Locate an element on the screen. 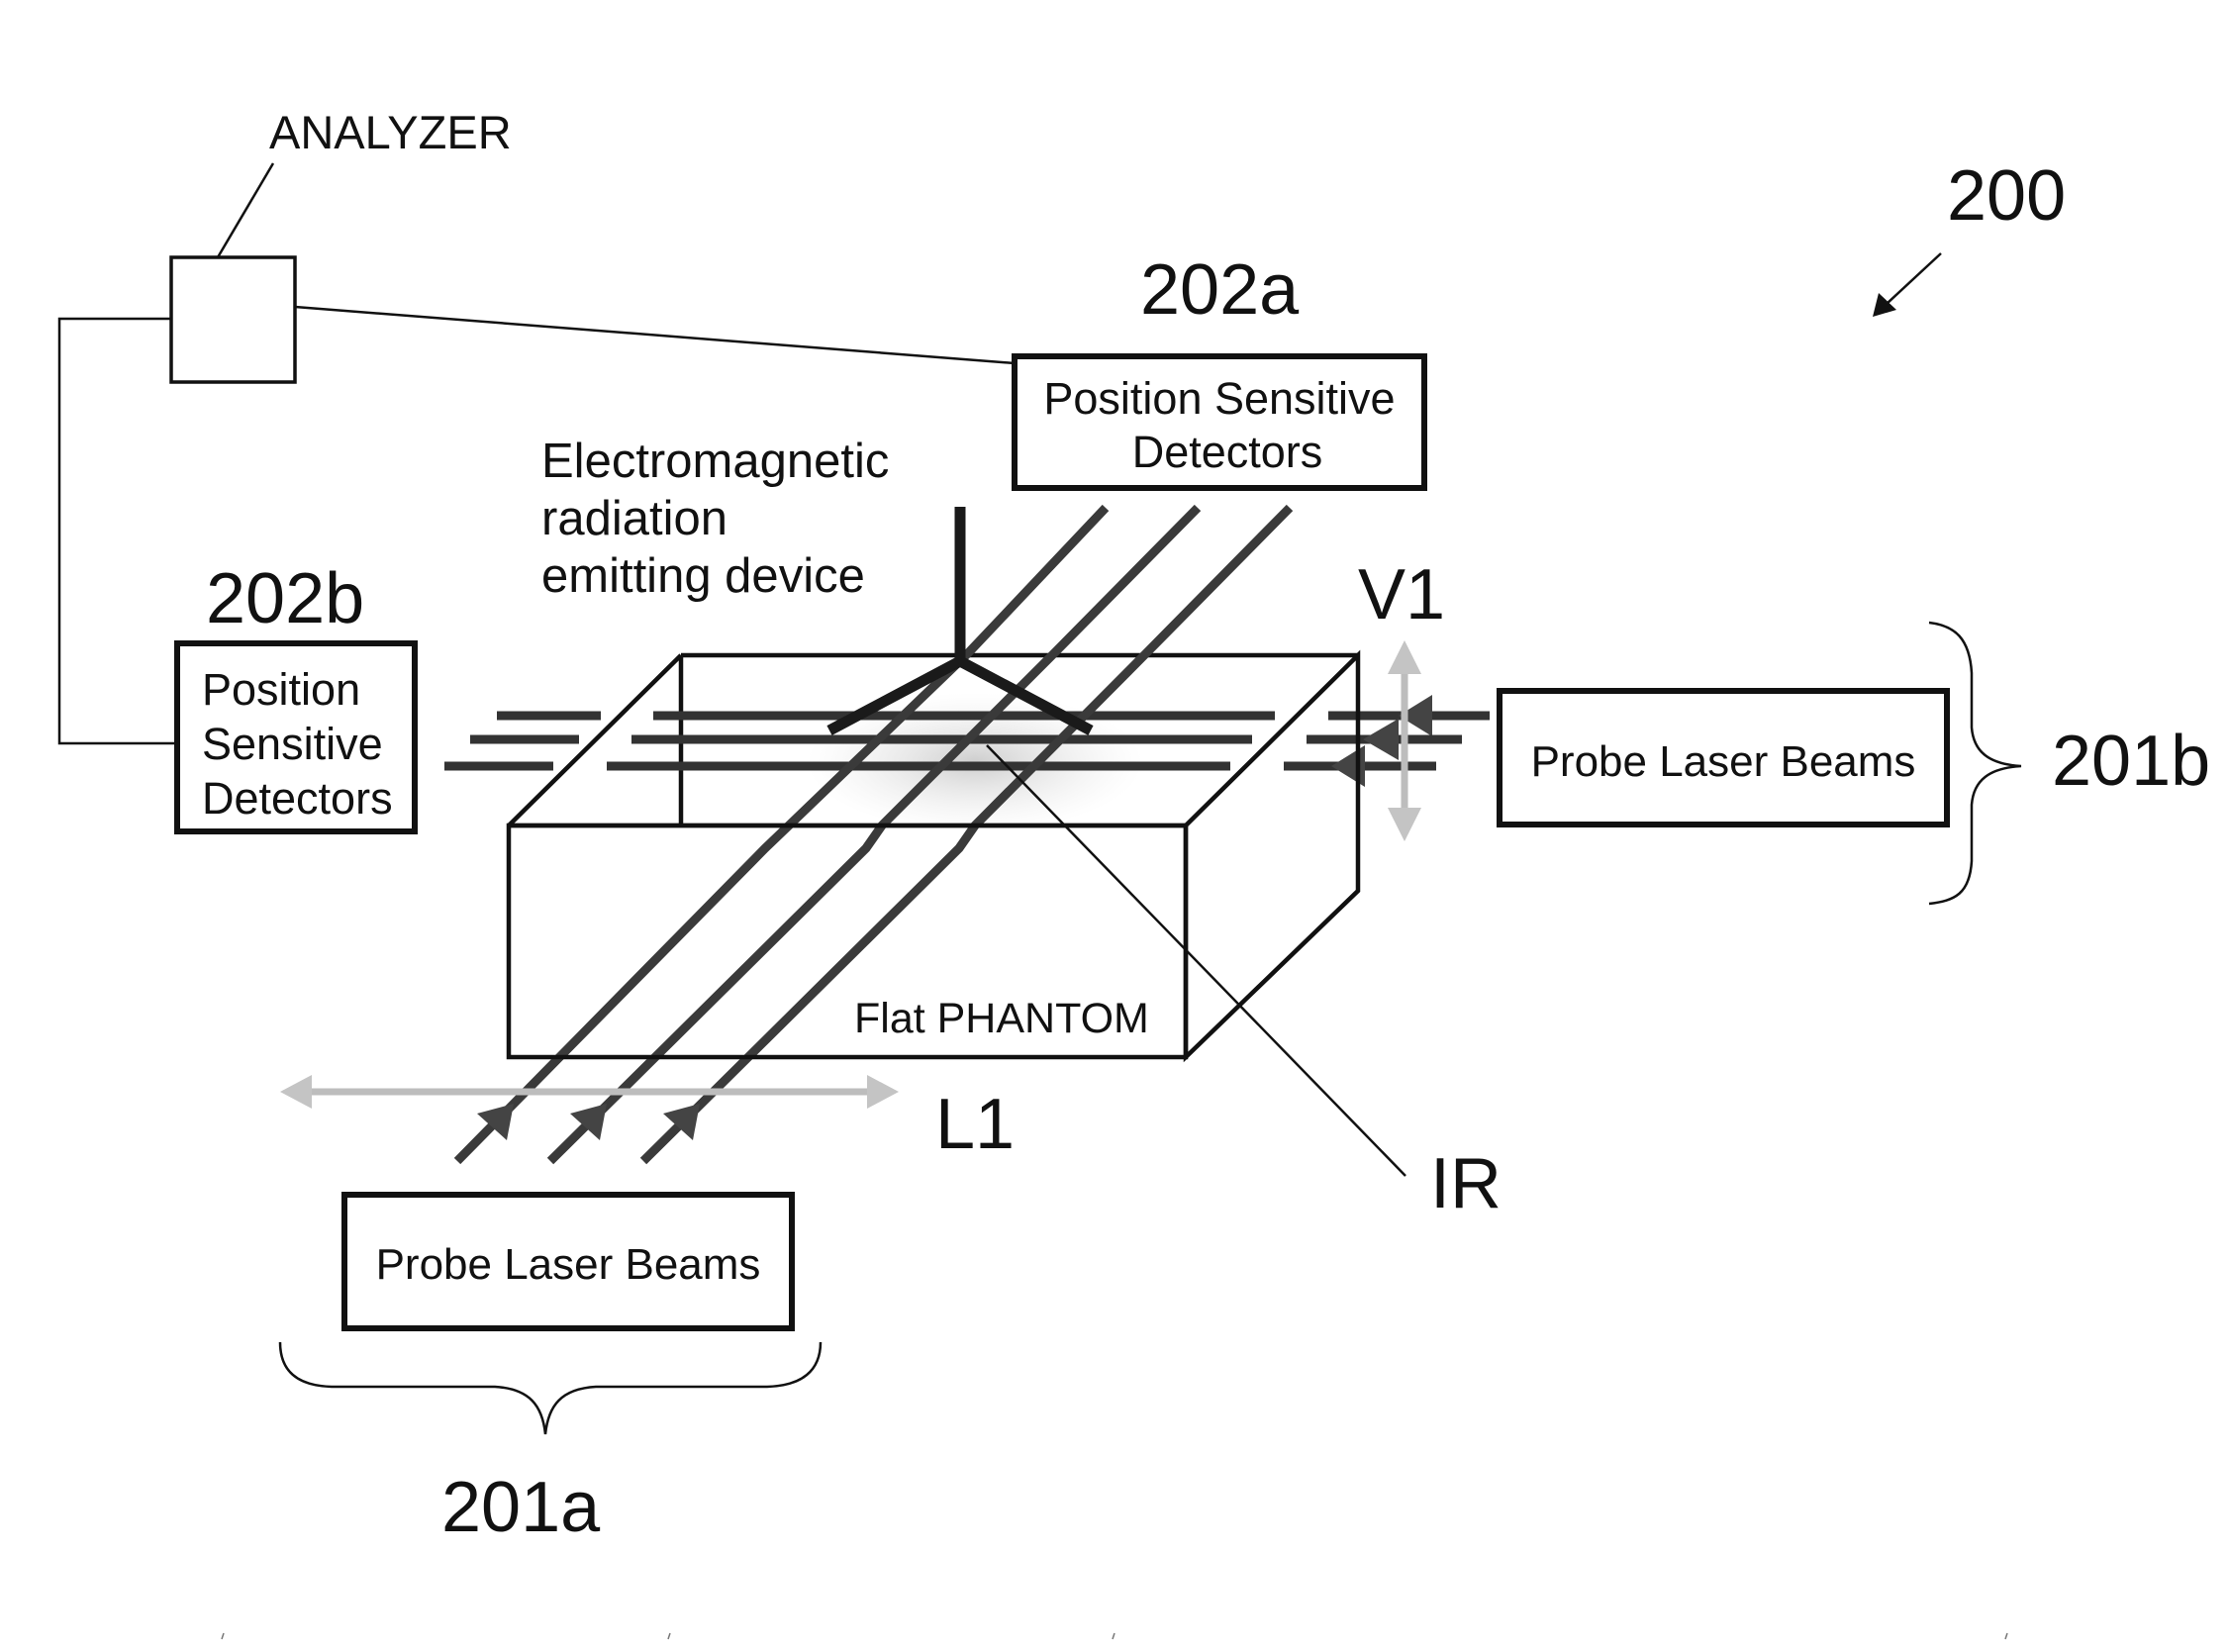  emitter-label-line2: radiation is located at coordinates (634, 518).